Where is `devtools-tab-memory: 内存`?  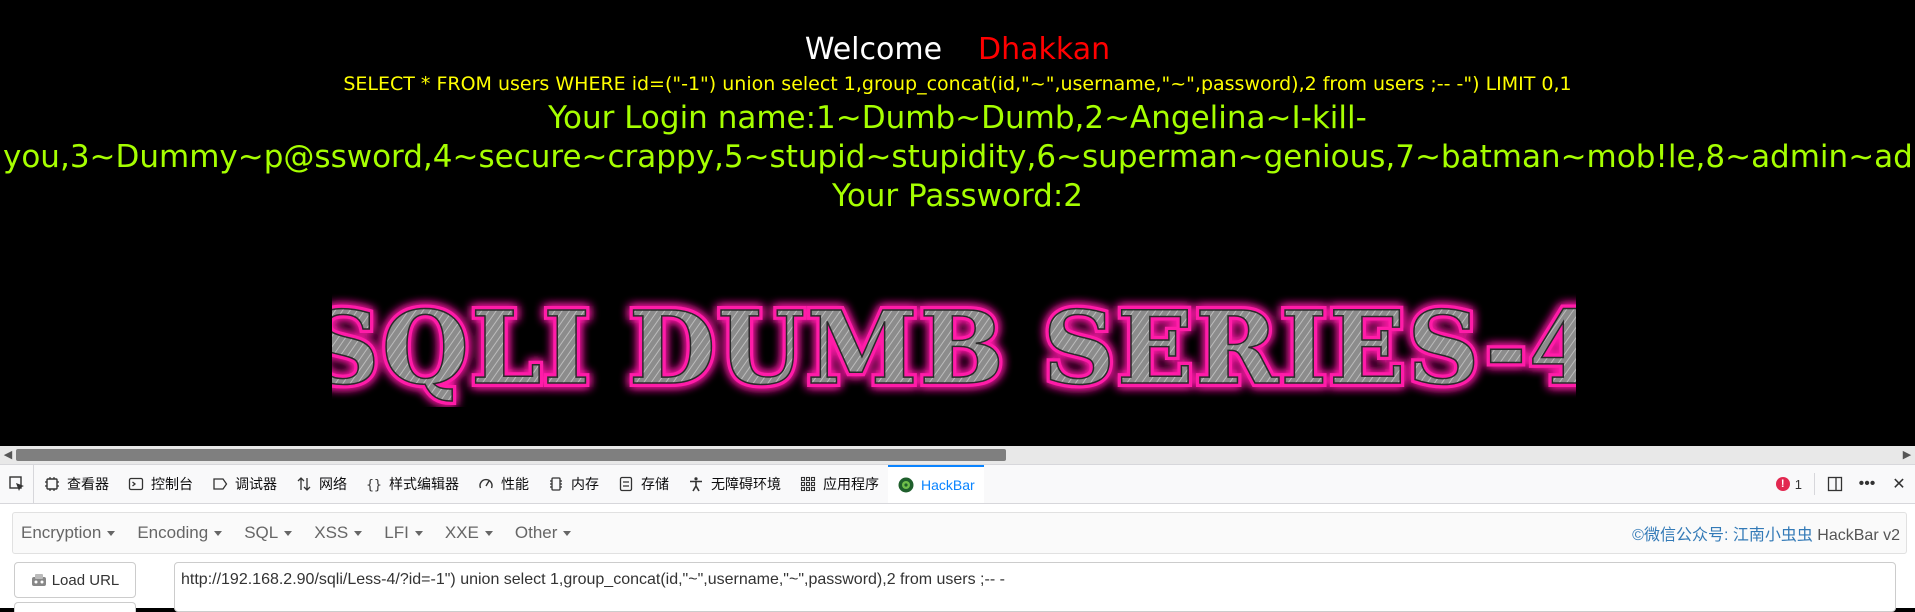
devtools-tab-memory: 内存 is located at coordinates (573, 484).